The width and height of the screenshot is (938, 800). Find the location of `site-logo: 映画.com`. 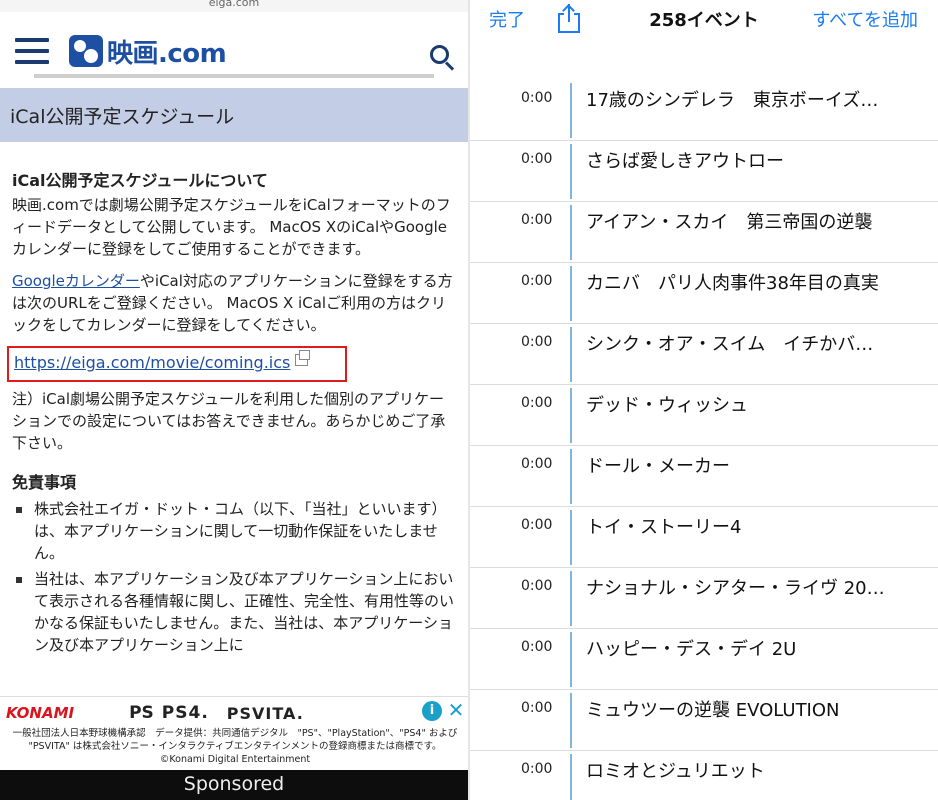

site-logo: 映画.com is located at coordinates (148, 51).